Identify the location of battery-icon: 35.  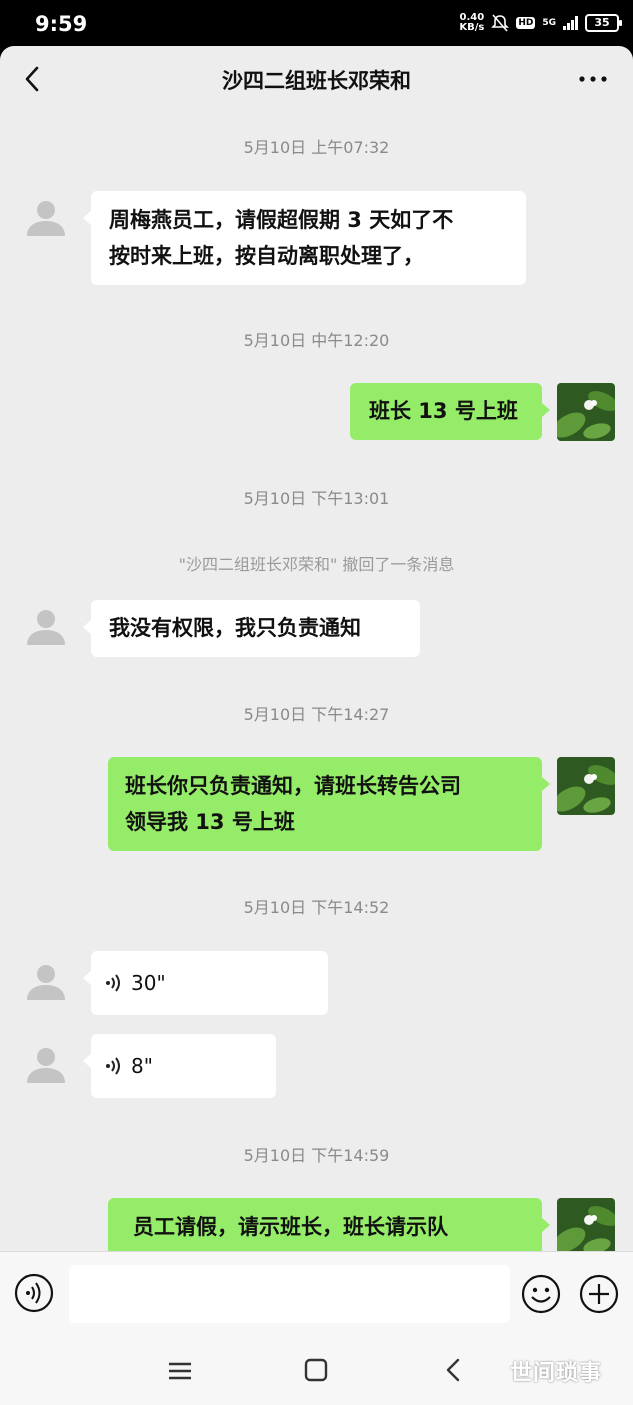
(603, 23).